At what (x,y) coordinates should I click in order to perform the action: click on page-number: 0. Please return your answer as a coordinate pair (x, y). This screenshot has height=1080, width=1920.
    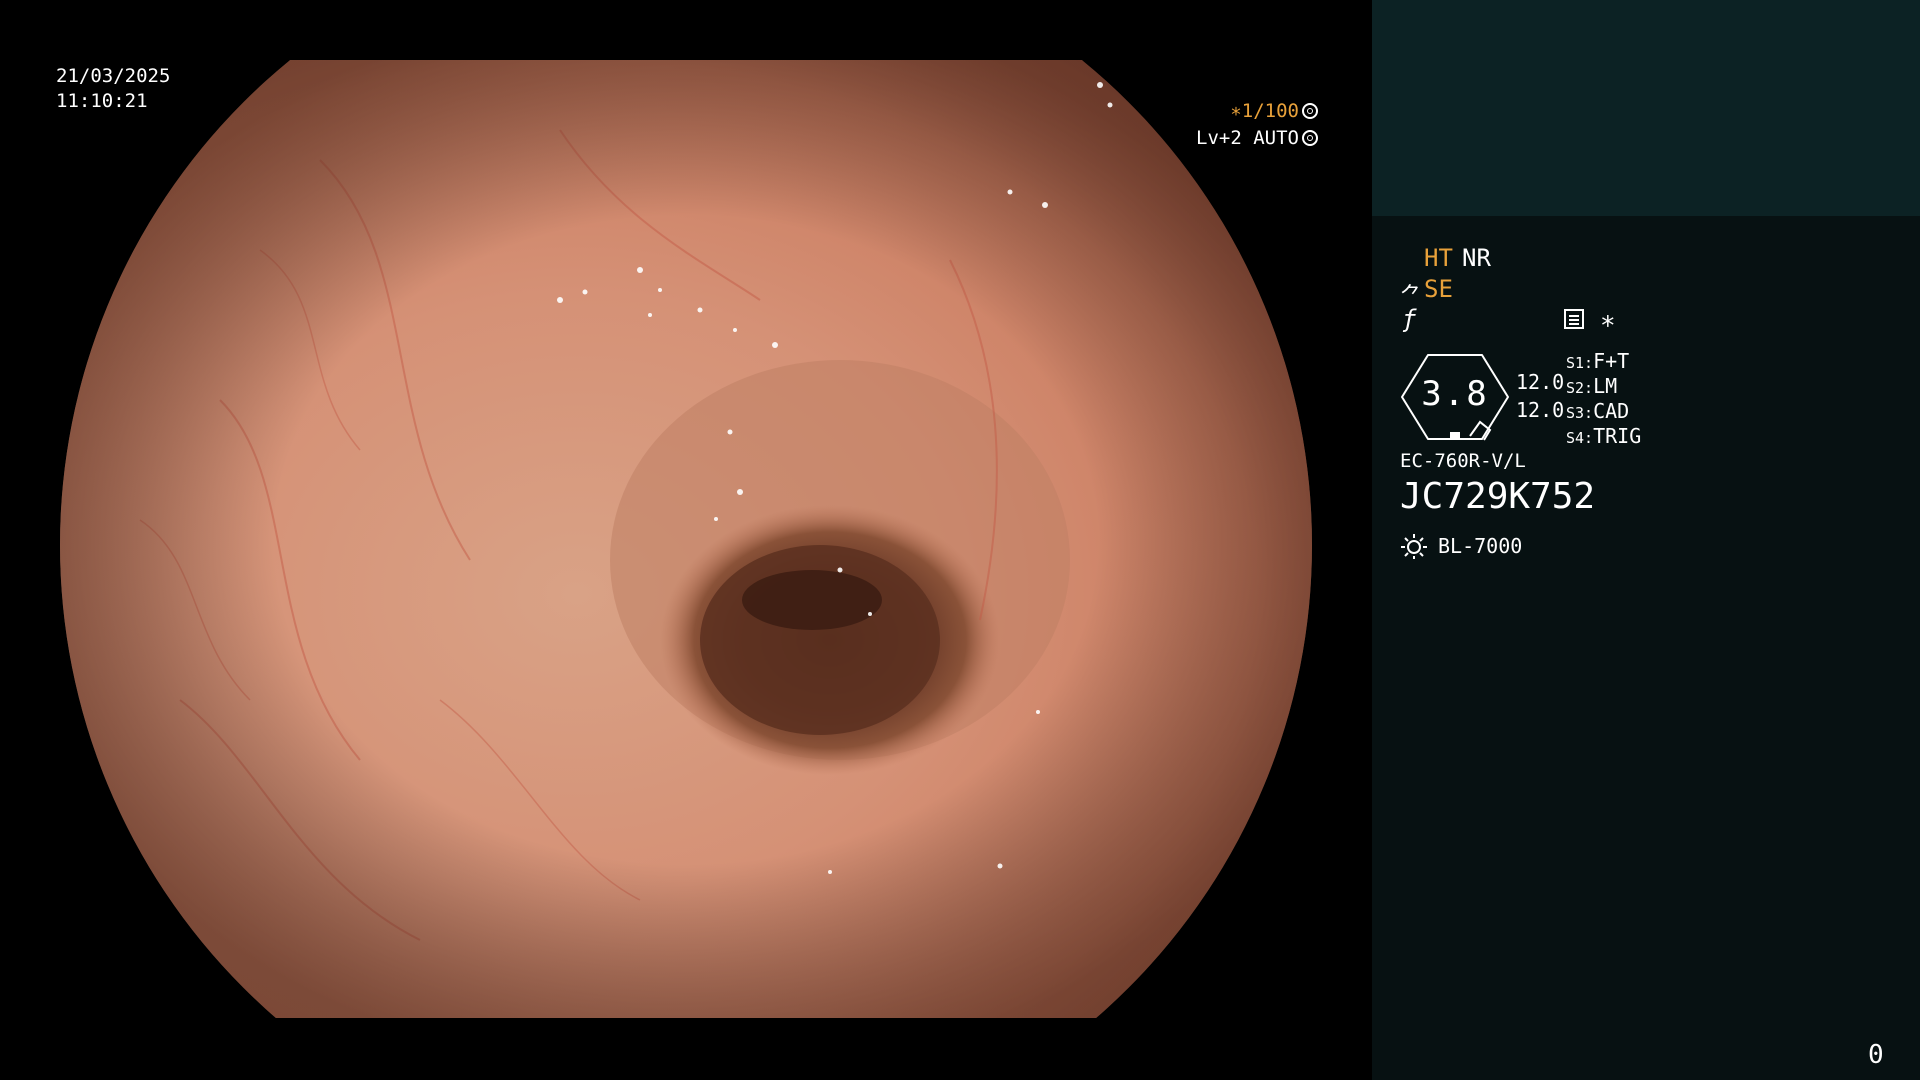
    Looking at the image, I should click on (1876, 1055).